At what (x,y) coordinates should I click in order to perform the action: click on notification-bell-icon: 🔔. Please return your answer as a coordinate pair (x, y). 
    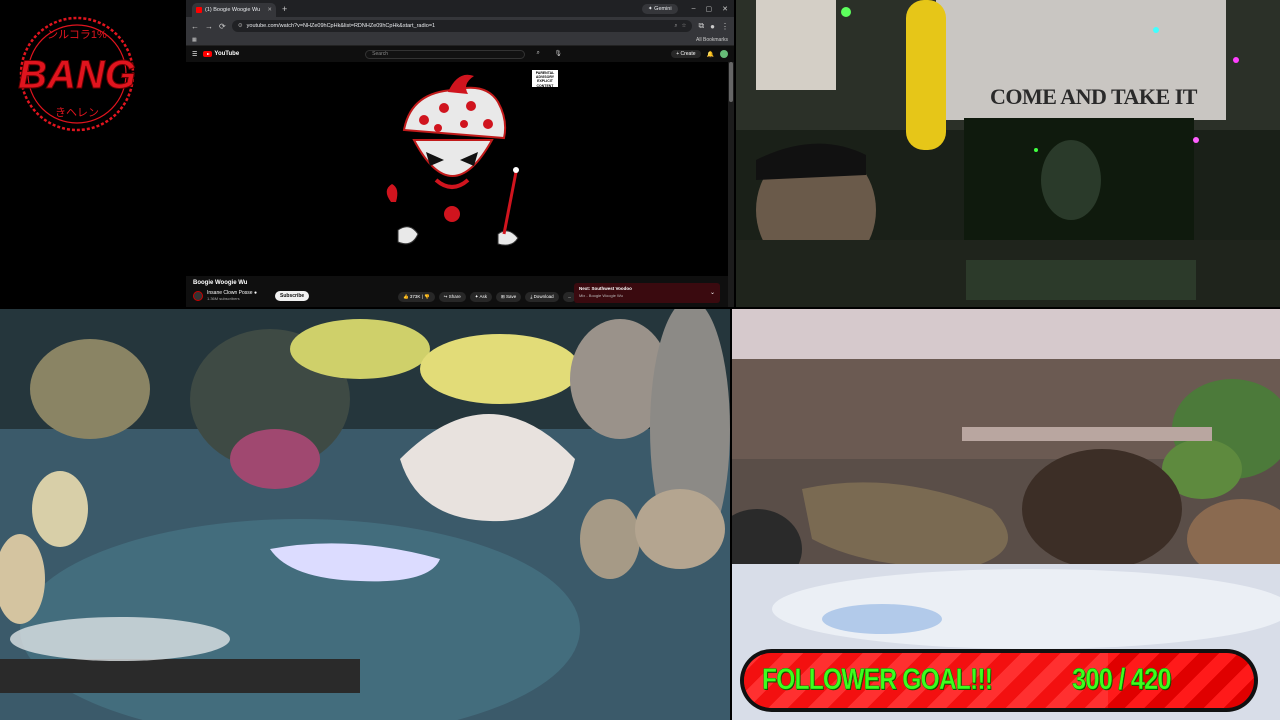
    Looking at the image, I should click on (710, 54).